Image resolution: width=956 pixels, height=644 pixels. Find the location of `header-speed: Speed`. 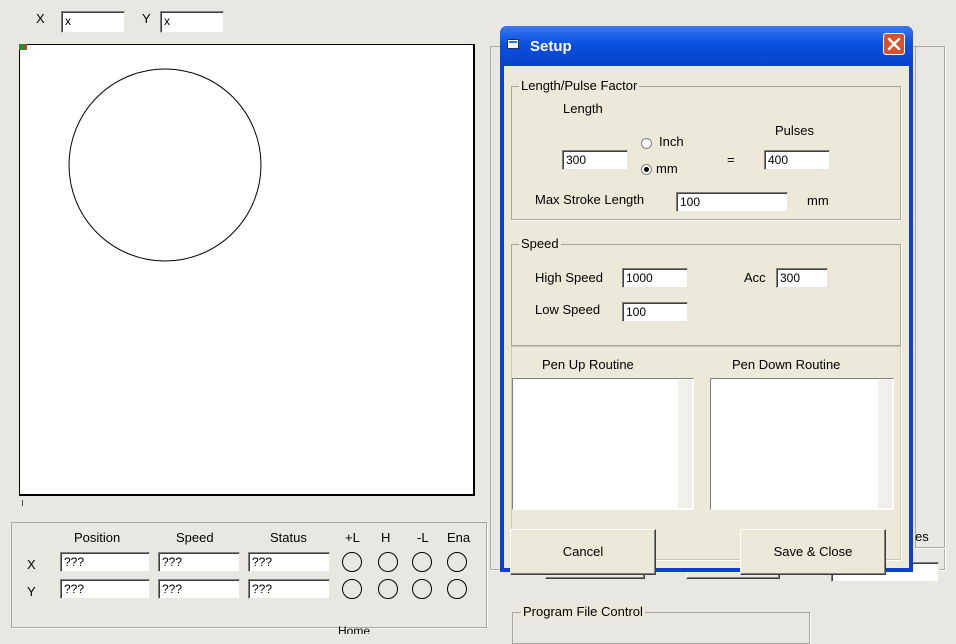

header-speed: Speed is located at coordinates (195, 537).